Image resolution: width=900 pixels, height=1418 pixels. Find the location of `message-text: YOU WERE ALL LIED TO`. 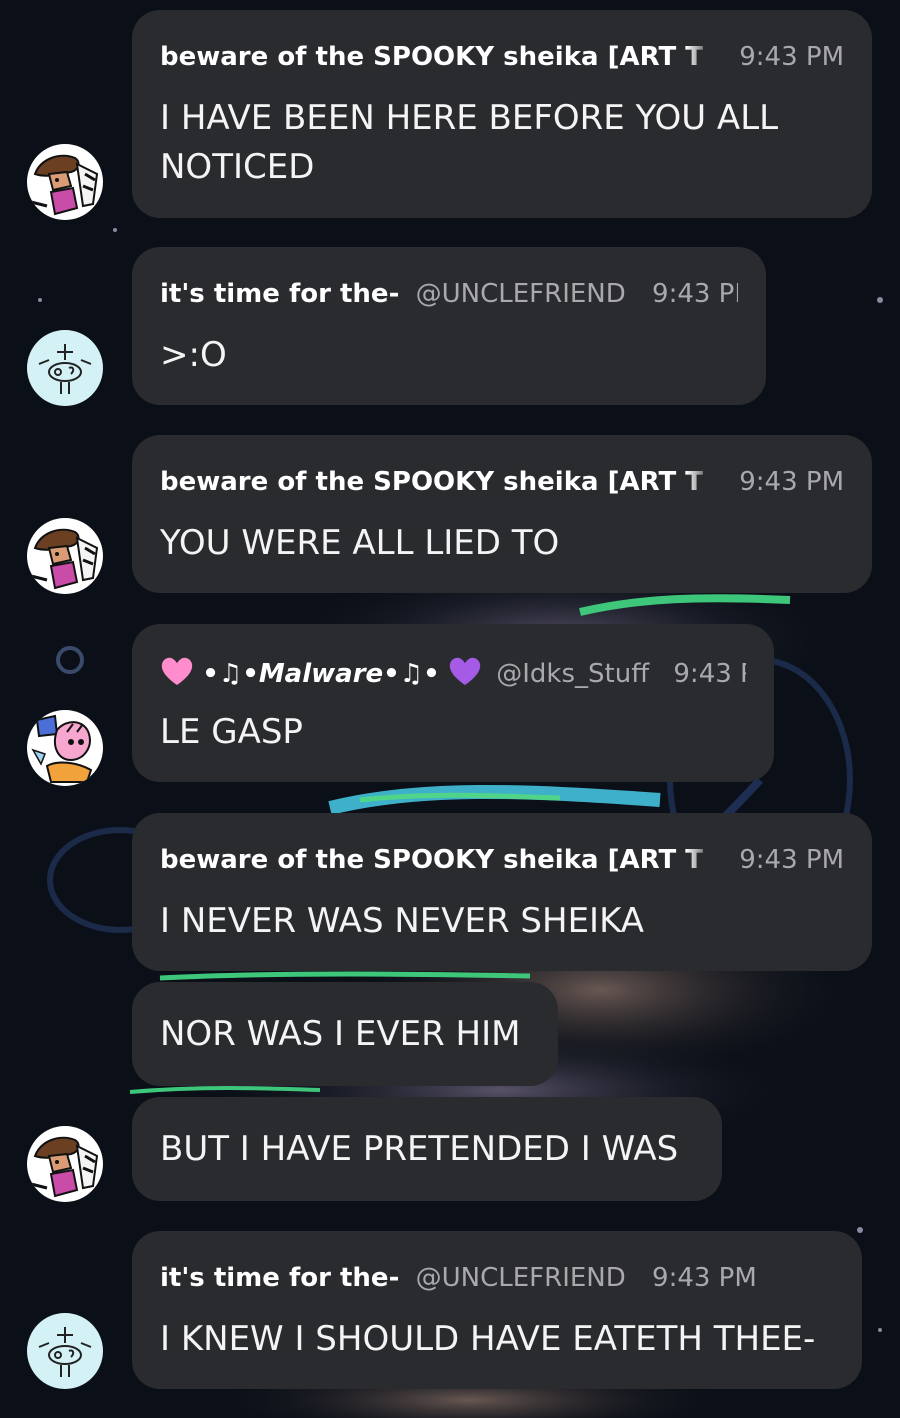

message-text: YOU WERE ALL LIED TO is located at coordinates (502, 543).